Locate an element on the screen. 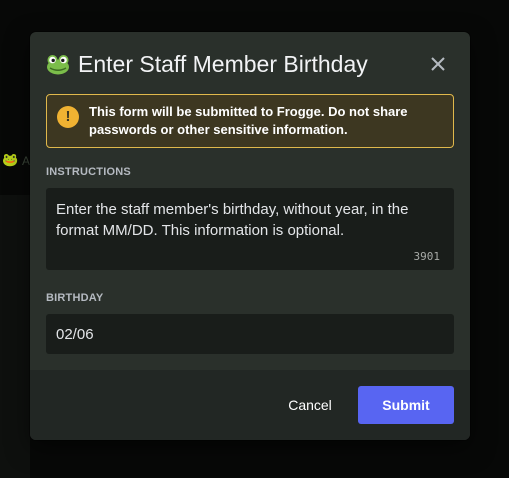 The image size is (509, 478). background-frog-icon: 🐸 is located at coordinates (10, 159).